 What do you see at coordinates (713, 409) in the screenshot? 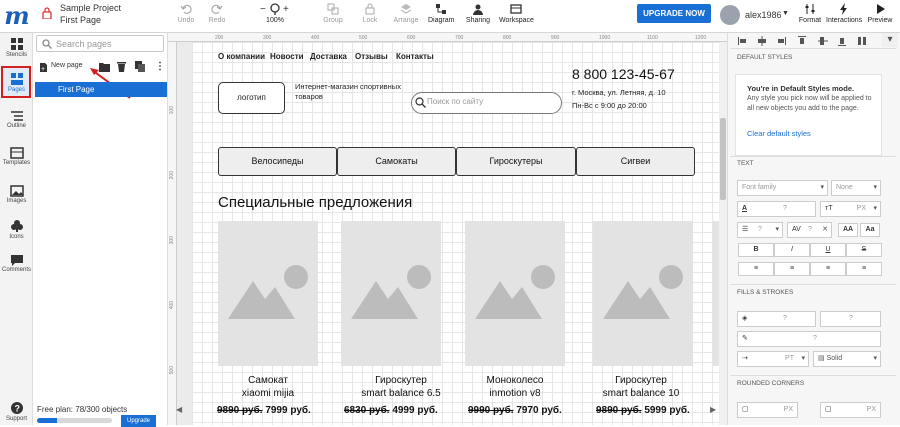
I see `scroll-right-arrow-icon: ▶` at bounding box center [713, 409].